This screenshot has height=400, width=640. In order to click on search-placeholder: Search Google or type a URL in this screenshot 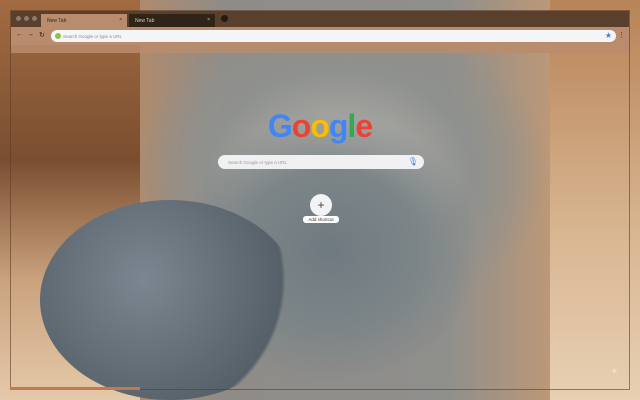, I will do `click(258, 162)`.